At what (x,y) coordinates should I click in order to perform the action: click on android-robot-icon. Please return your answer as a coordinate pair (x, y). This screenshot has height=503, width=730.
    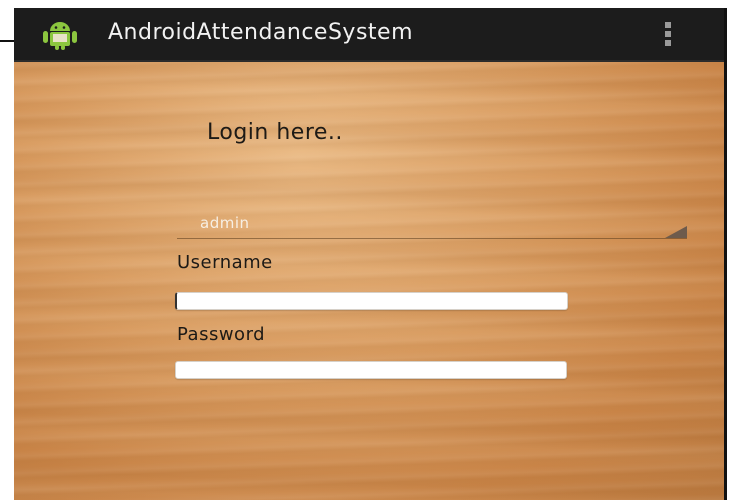
    Looking at the image, I should click on (60, 35).